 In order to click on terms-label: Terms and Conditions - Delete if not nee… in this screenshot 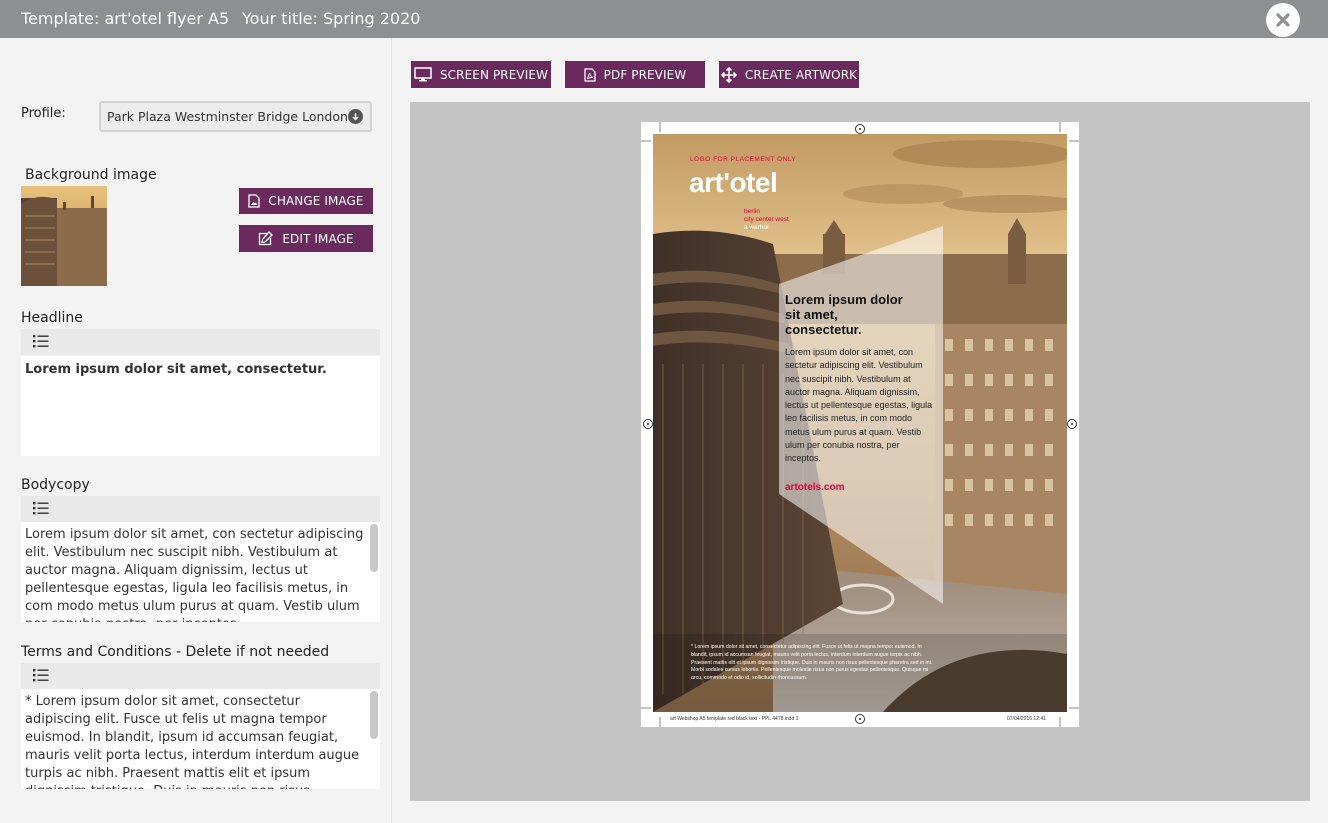, I will do `click(175, 652)`.